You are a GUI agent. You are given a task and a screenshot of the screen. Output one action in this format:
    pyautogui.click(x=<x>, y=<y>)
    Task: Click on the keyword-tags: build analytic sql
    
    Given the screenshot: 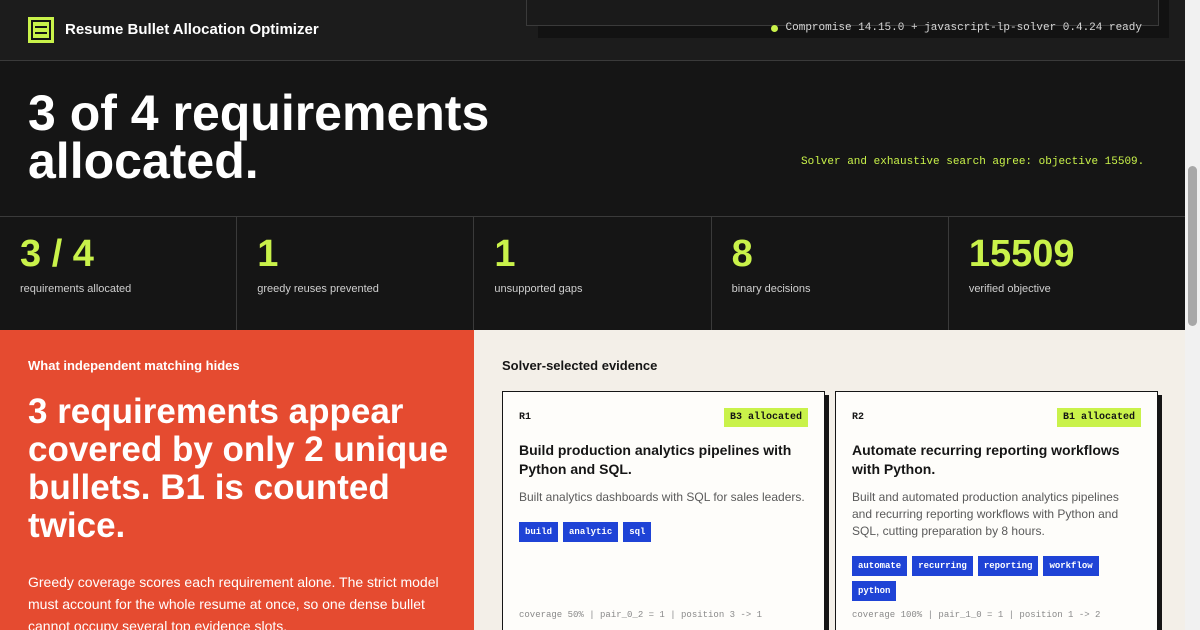 What is the action you would take?
    pyautogui.click(x=663, y=532)
    